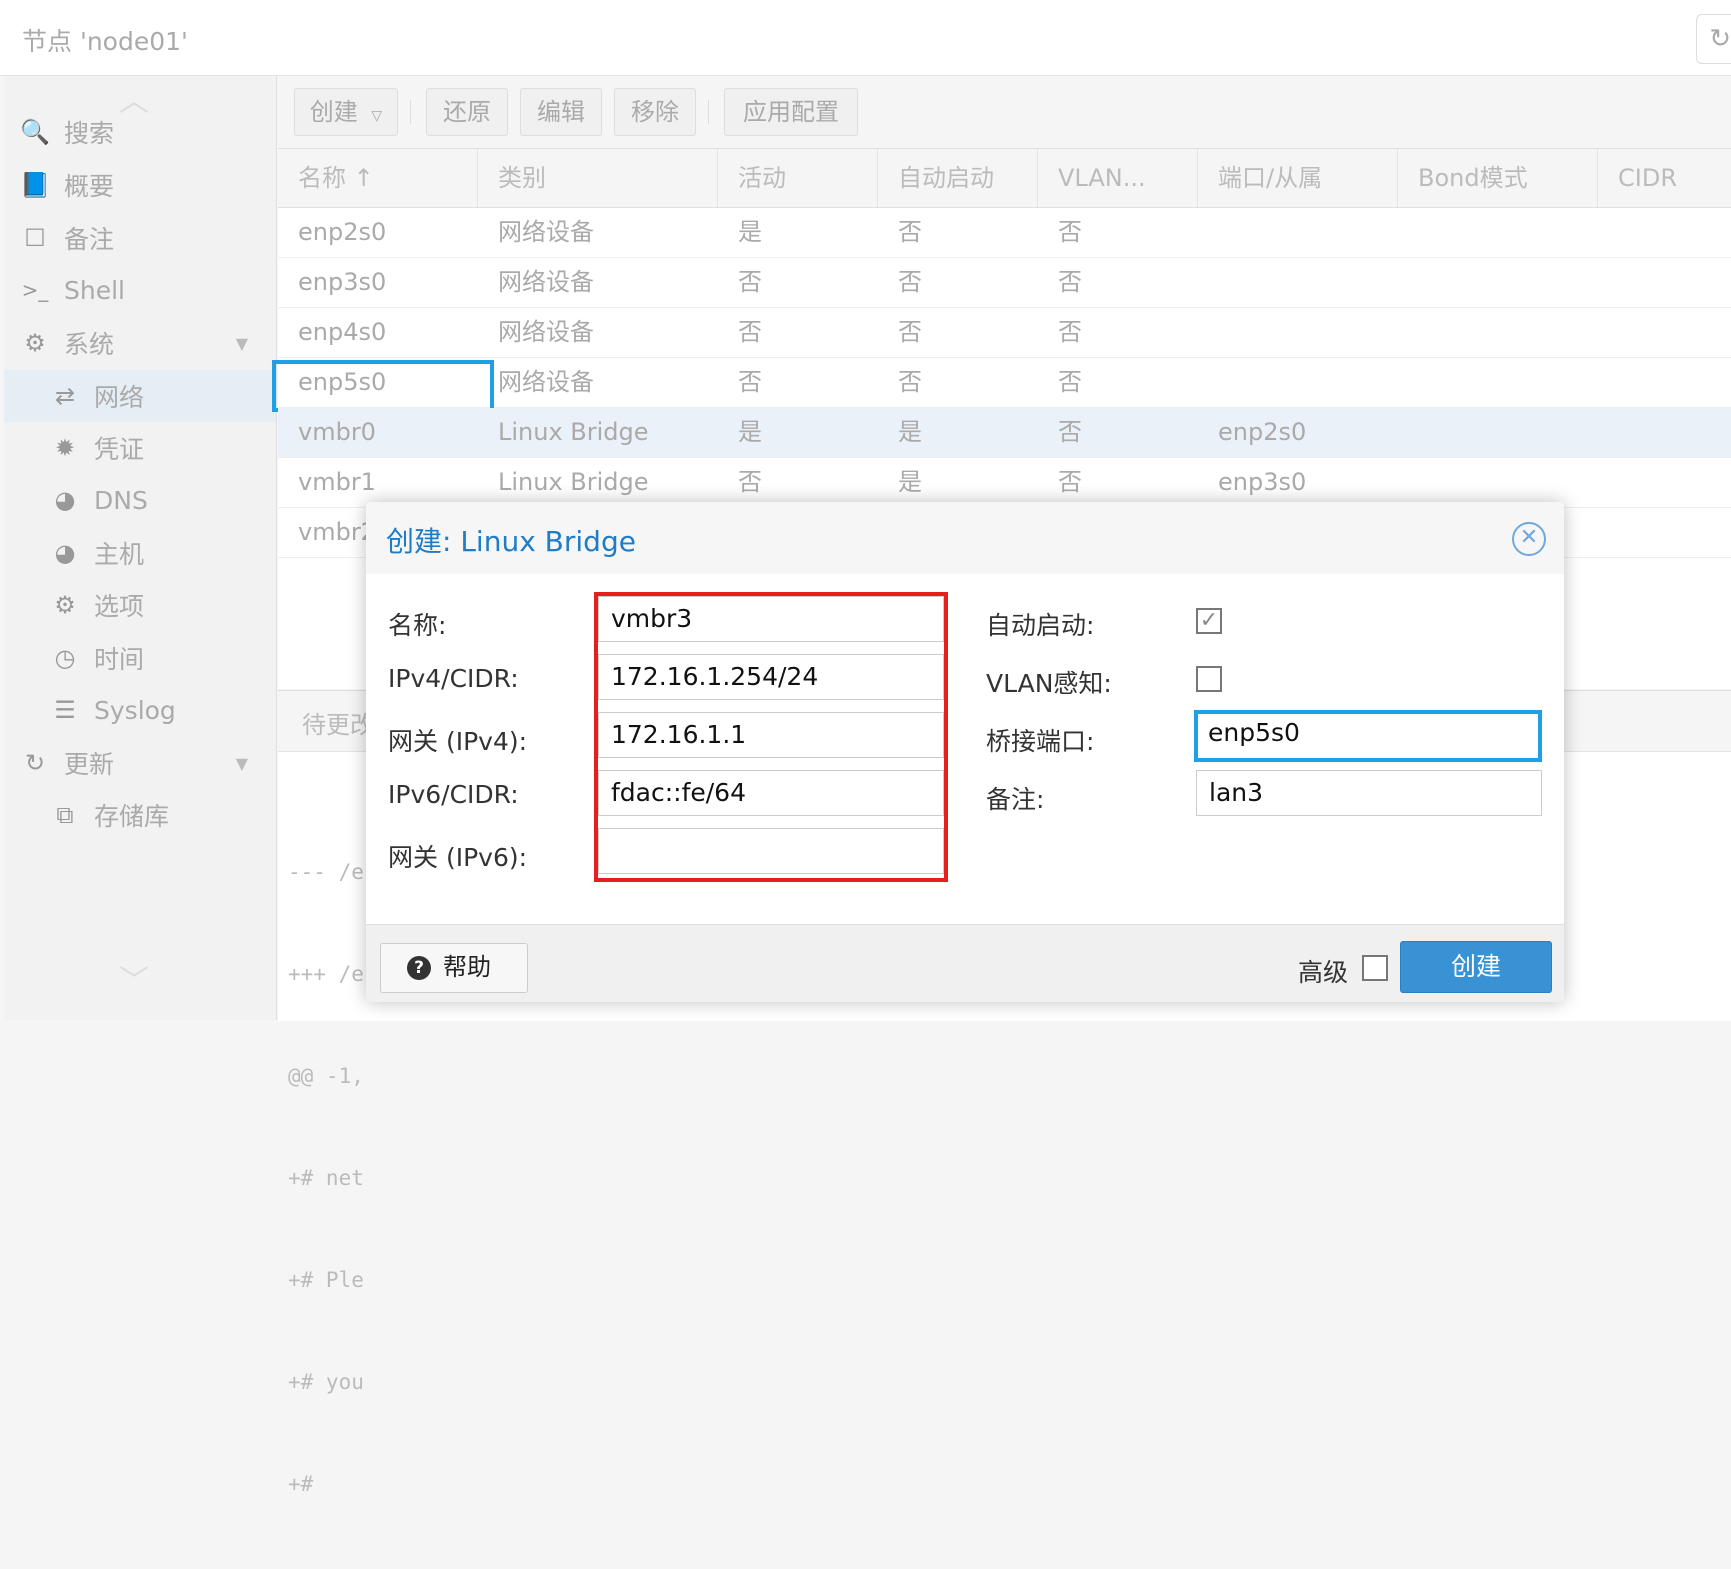 The image size is (1731, 1569). Describe the element at coordinates (1664, 178) in the screenshot. I see `column-cidr: CIDR` at that location.